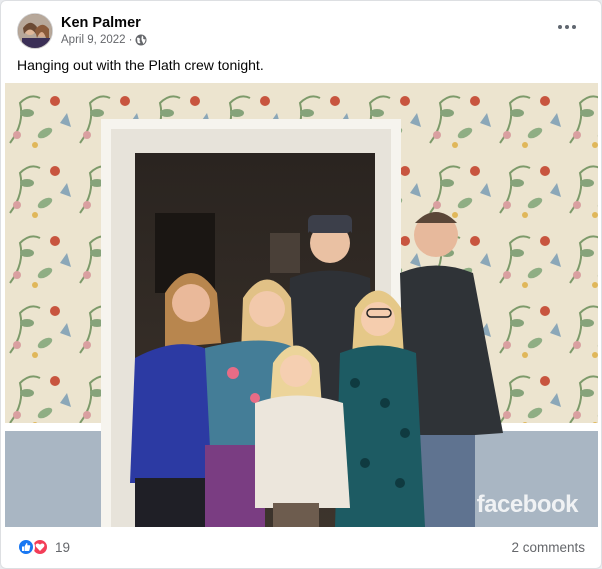 This screenshot has height=569, width=602. What do you see at coordinates (101, 23) in the screenshot?
I see `author-name: Ken Palmer` at bounding box center [101, 23].